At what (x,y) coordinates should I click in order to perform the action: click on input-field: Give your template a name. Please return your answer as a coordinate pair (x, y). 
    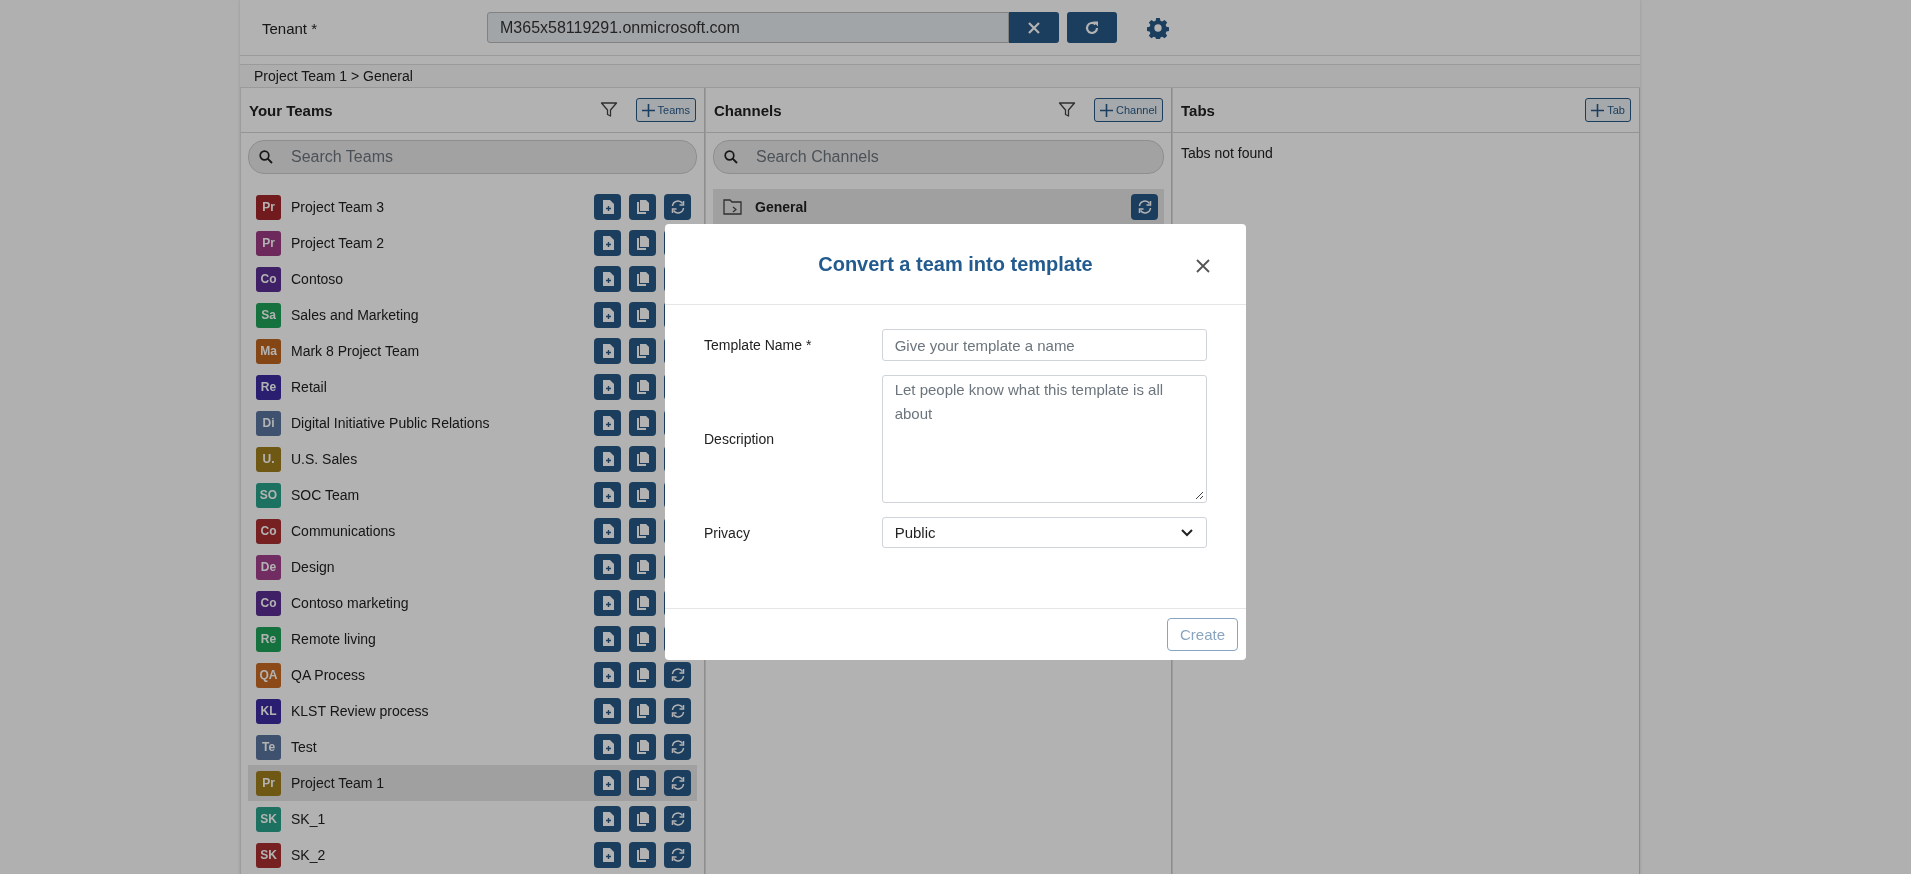
    Looking at the image, I should click on (1044, 345).